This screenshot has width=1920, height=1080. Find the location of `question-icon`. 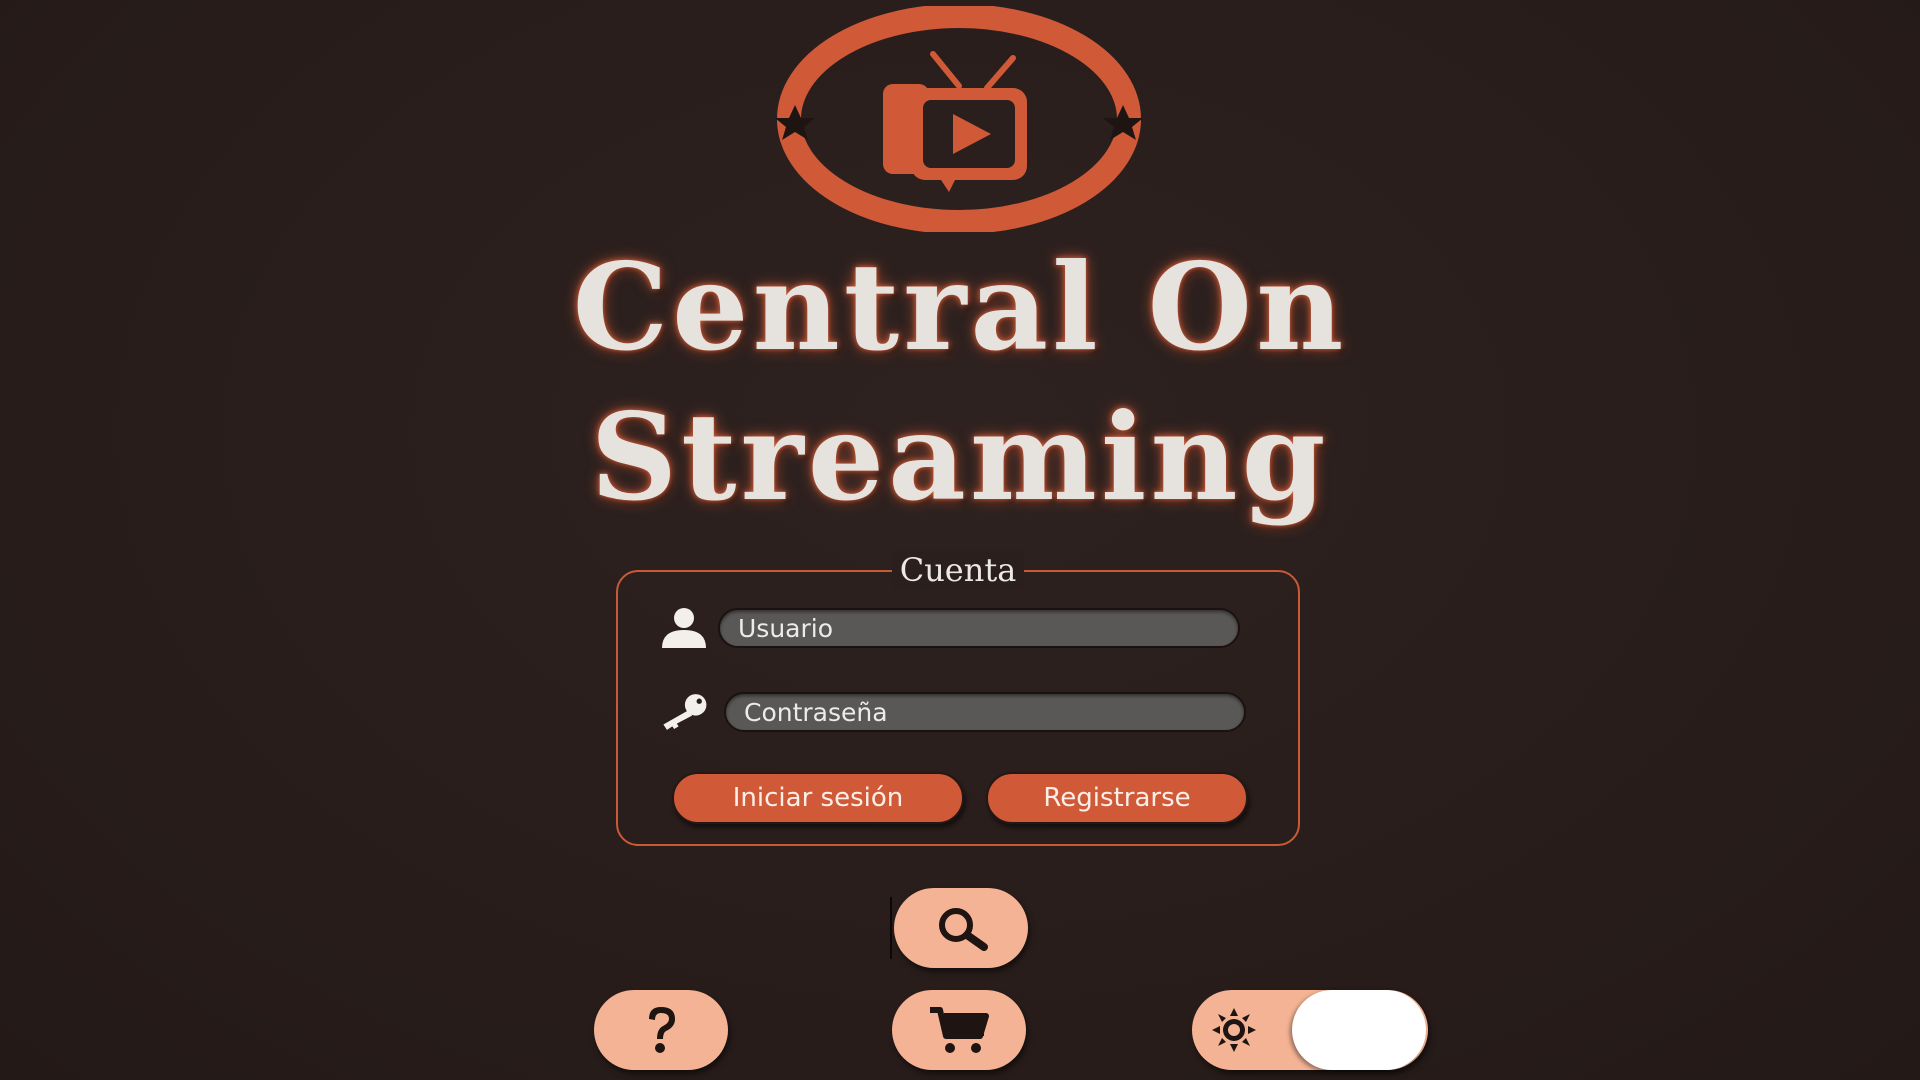

question-icon is located at coordinates (662, 1030).